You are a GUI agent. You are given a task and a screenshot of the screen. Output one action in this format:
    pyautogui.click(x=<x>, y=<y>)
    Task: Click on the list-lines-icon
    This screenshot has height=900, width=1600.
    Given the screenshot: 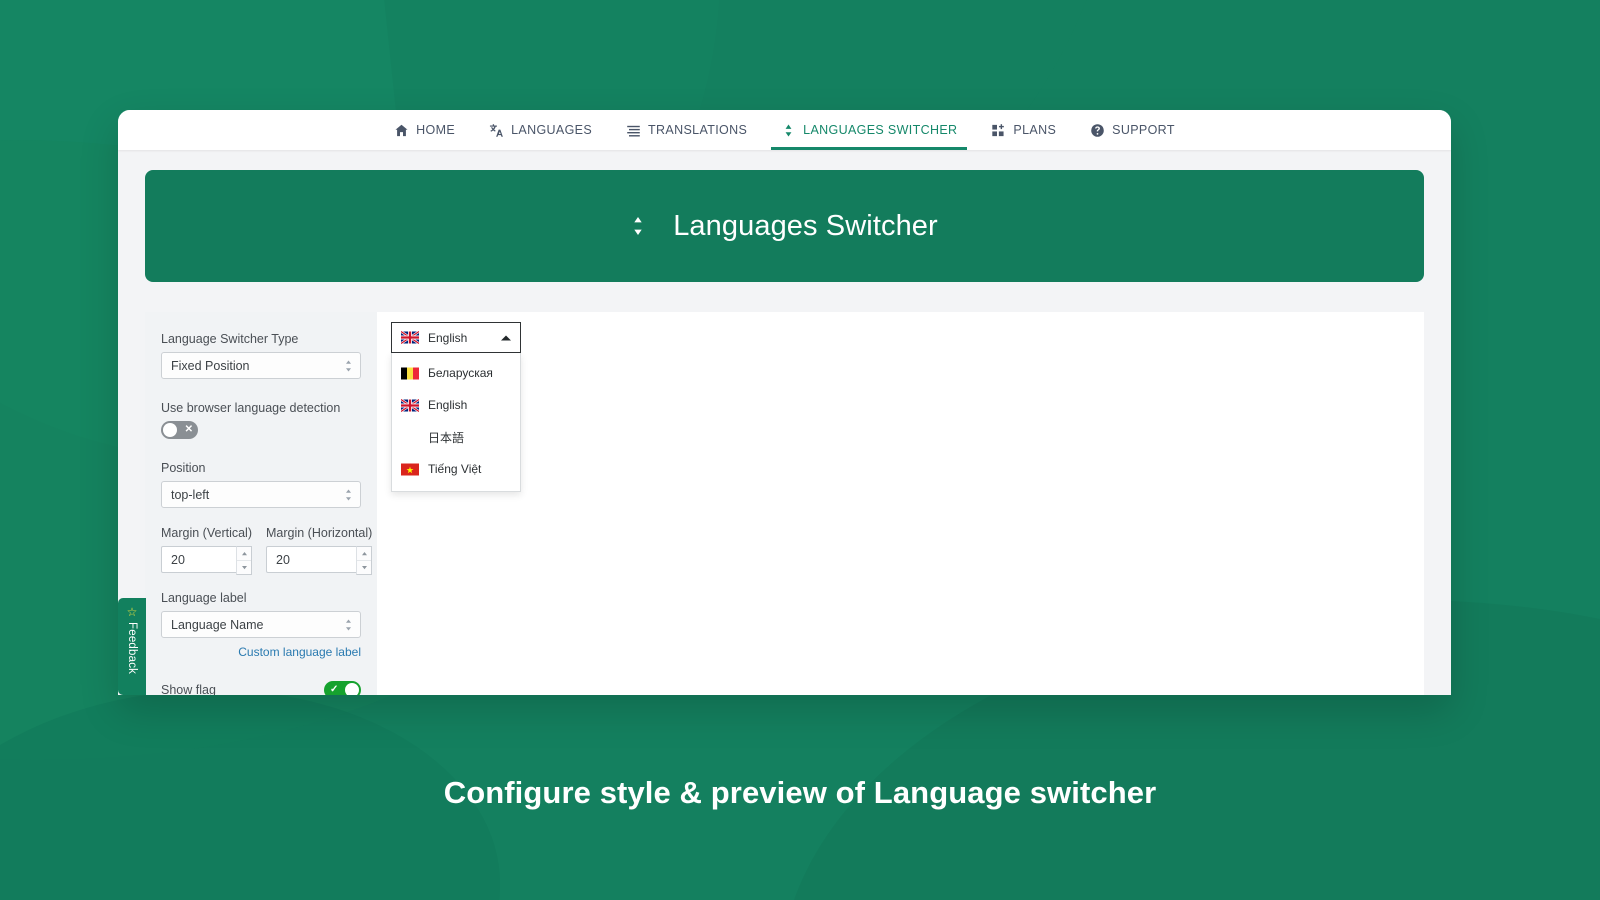 What is the action you would take?
    pyautogui.click(x=633, y=130)
    